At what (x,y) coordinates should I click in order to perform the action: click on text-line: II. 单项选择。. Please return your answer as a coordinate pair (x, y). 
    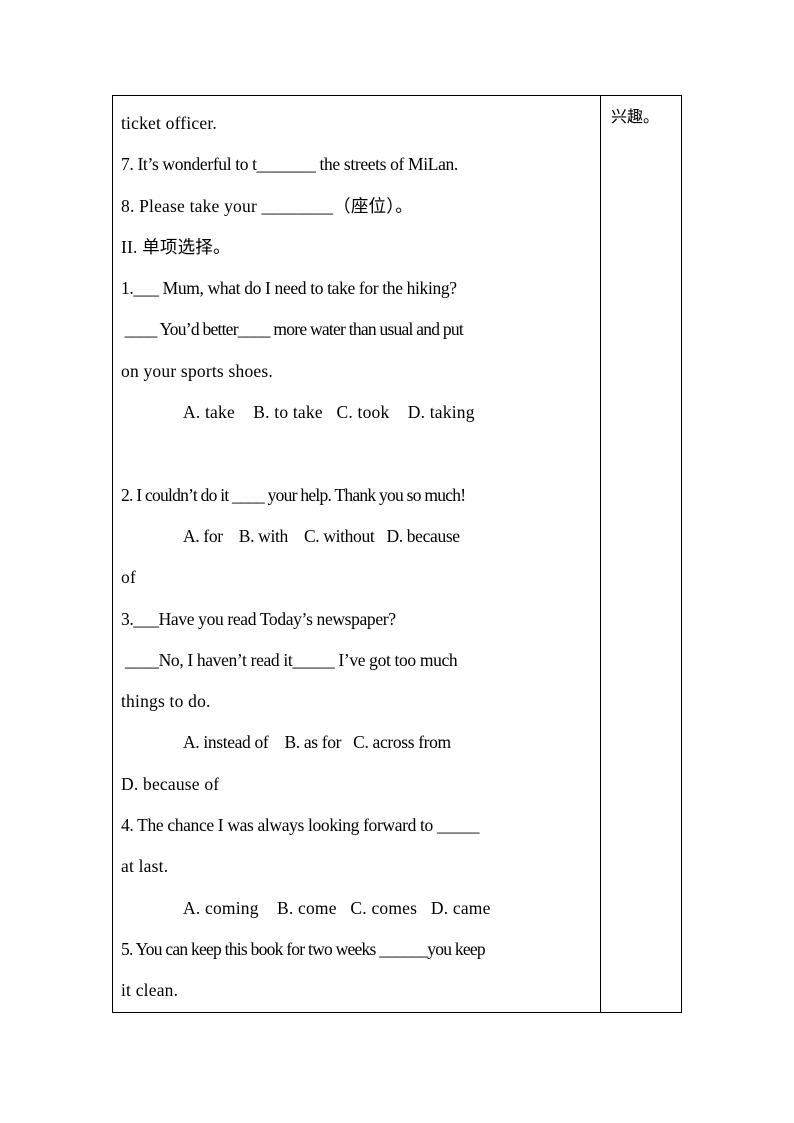
    Looking at the image, I should click on (176, 246).